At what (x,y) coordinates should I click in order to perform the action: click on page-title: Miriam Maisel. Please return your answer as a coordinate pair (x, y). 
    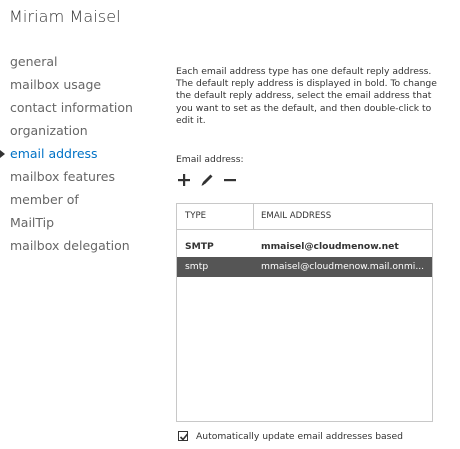
    Looking at the image, I should click on (65, 16).